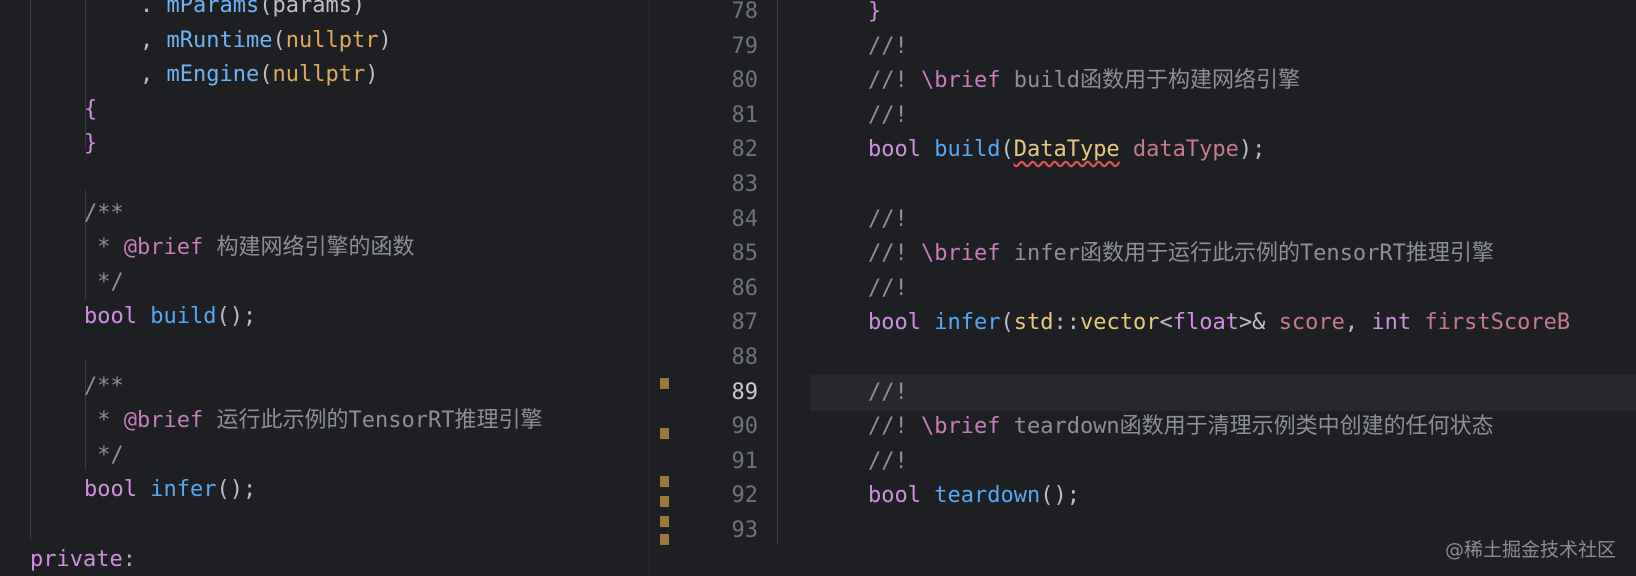 Image resolution: width=1636 pixels, height=576 pixels. What do you see at coordinates (719, 47) in the screenshot?
I see `line-number: 79` at bounding box center [719, 47].